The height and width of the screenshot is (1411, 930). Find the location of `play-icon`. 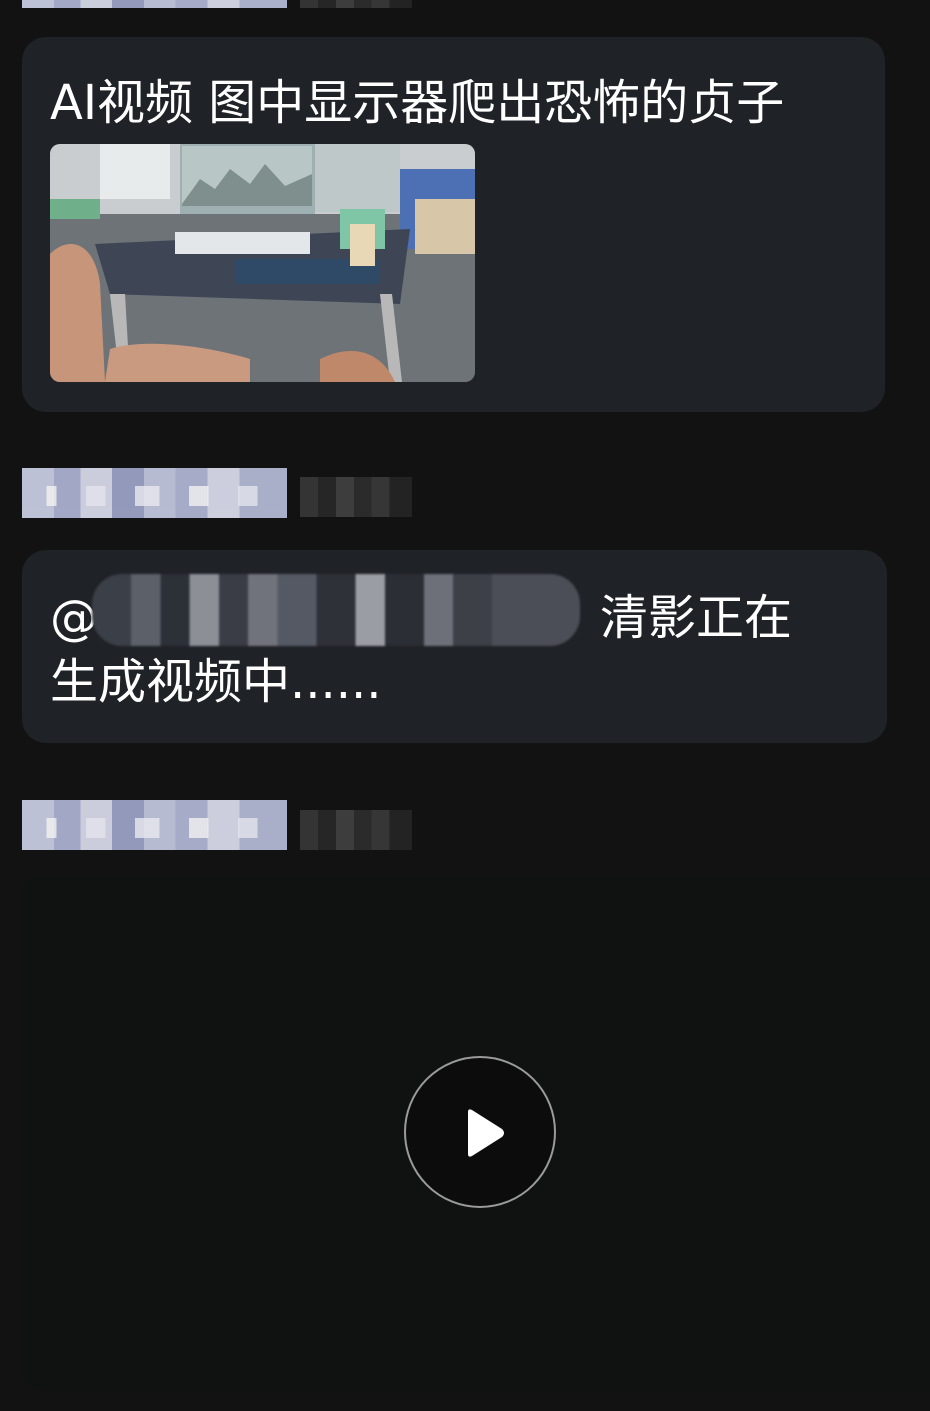

play-icon is located at coordinates (486, 1133).